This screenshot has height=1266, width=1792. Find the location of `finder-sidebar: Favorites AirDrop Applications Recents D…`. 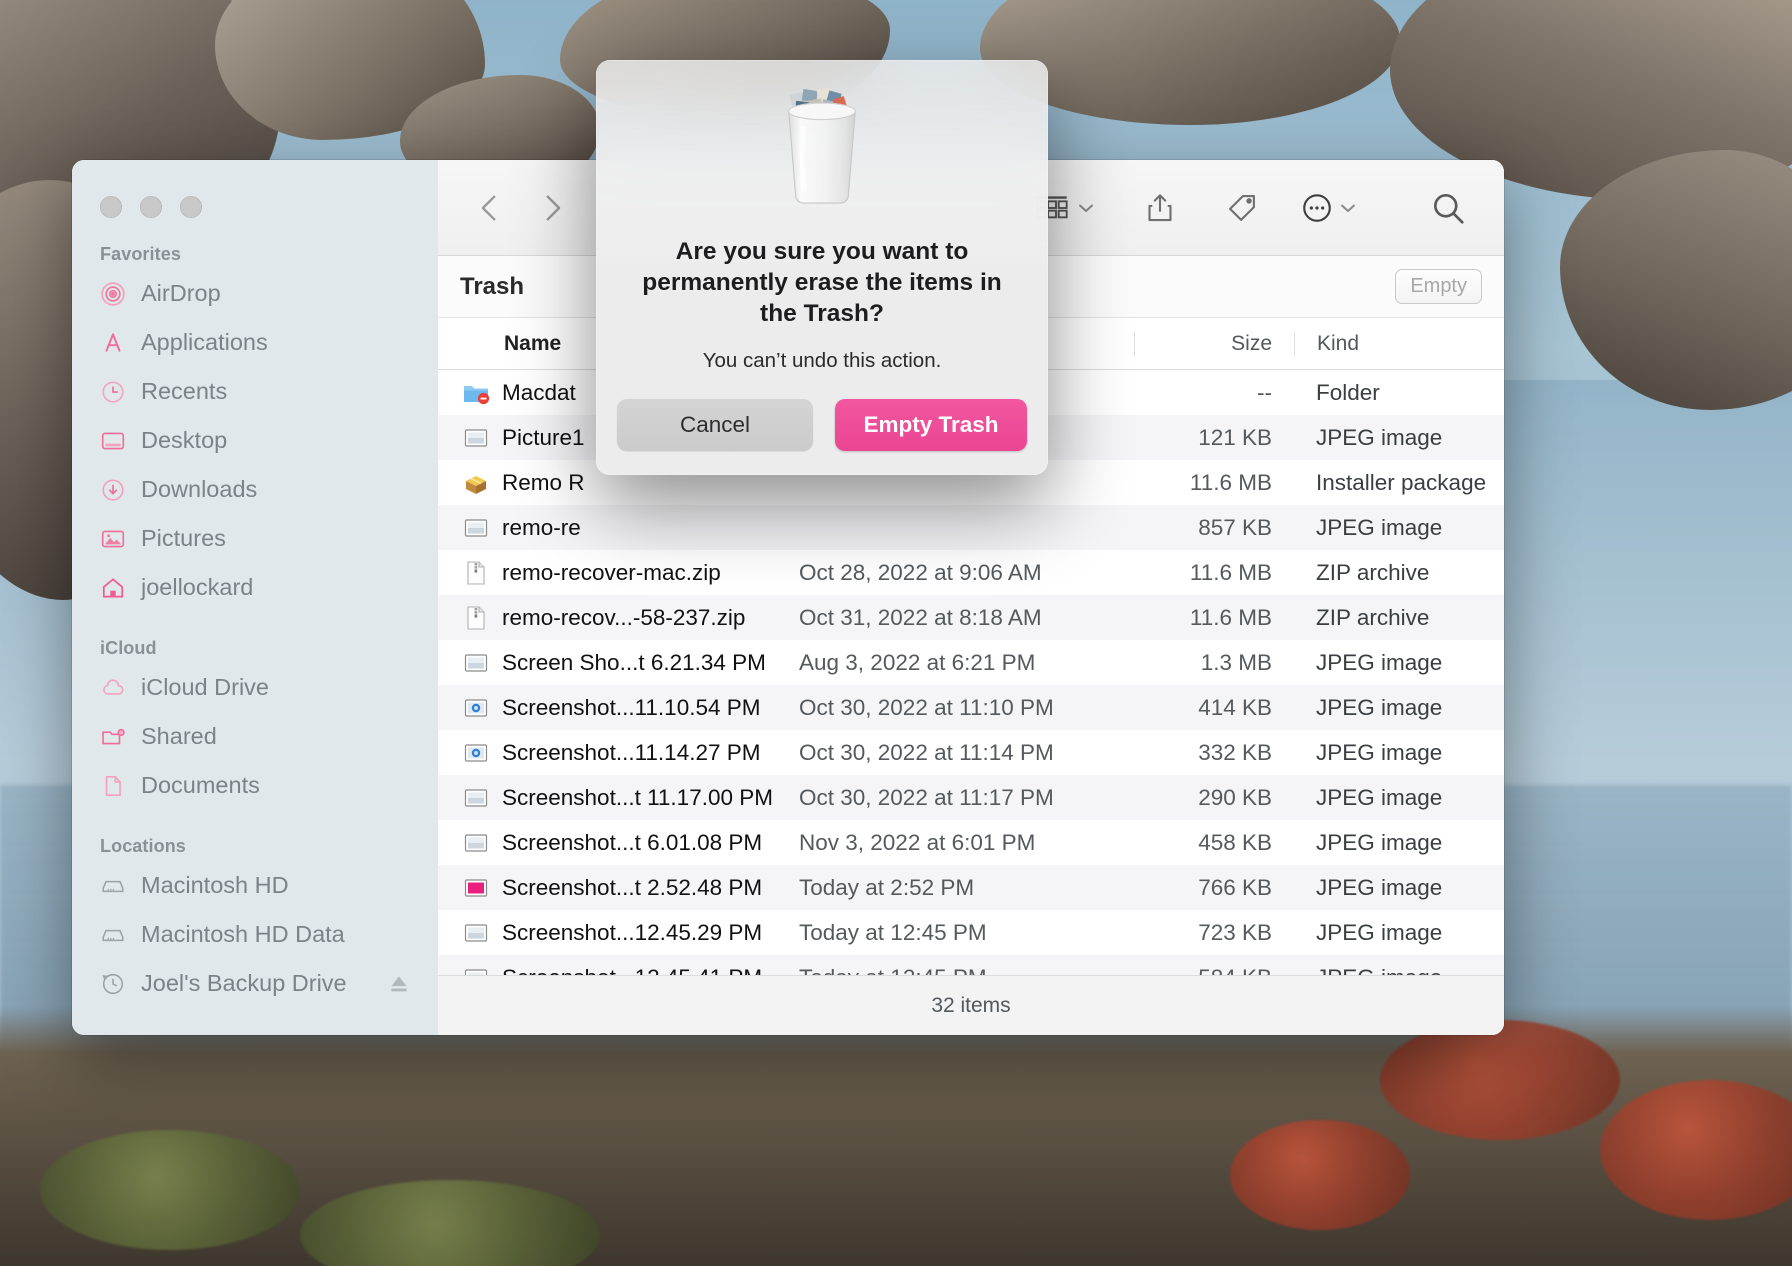

finder-sidebar: Favorites AirDrop Applications Recents D… is located at coordinates (255, 597).